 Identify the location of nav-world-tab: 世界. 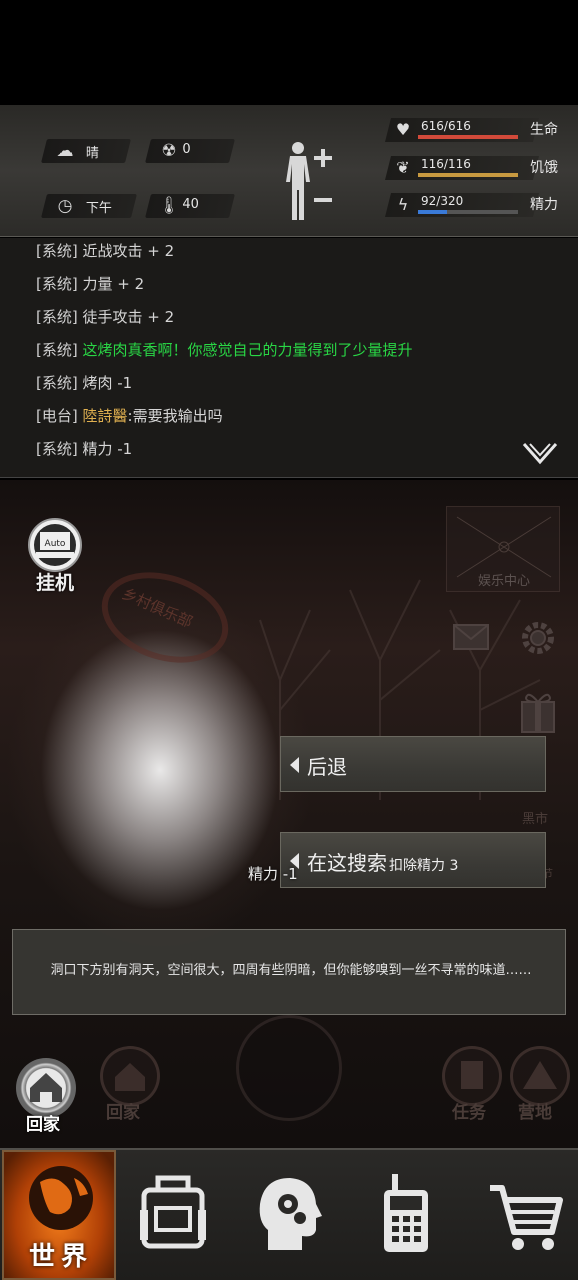
(59, 1215).